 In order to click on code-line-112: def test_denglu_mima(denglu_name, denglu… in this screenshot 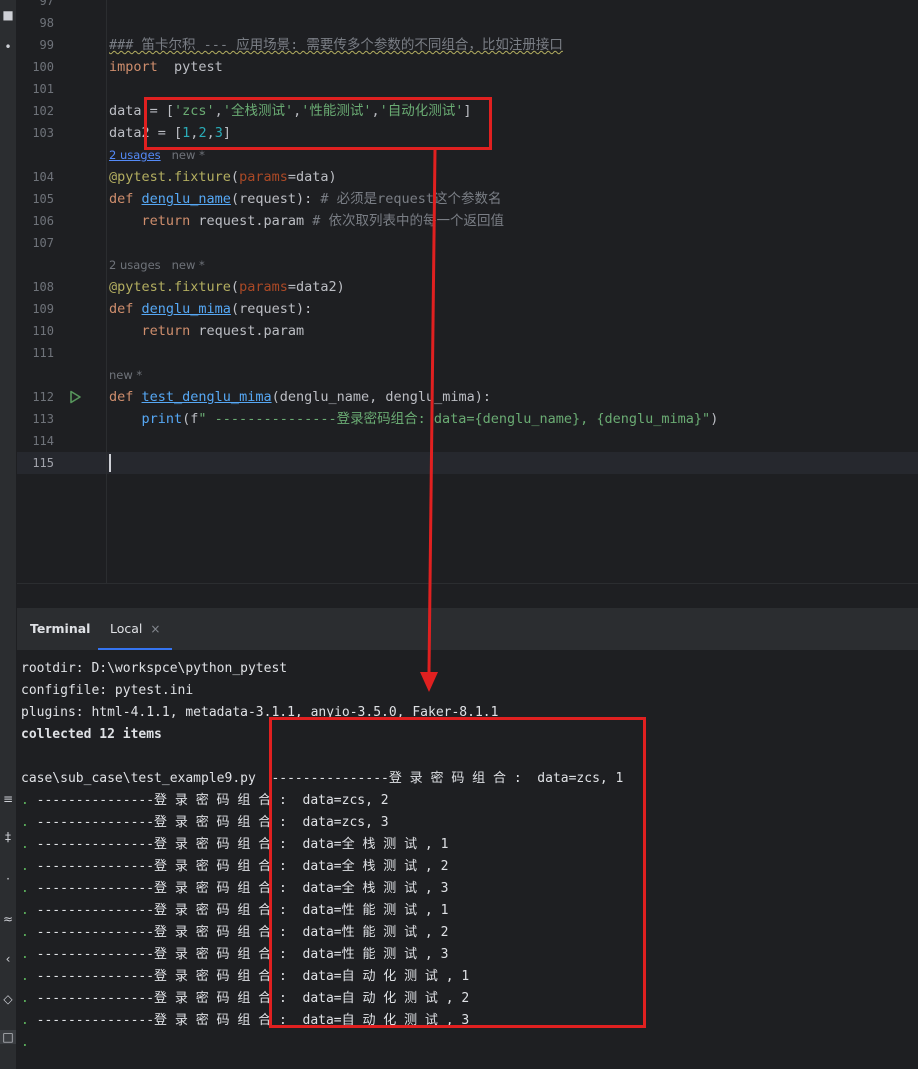, I will do `click(300, 397)`.